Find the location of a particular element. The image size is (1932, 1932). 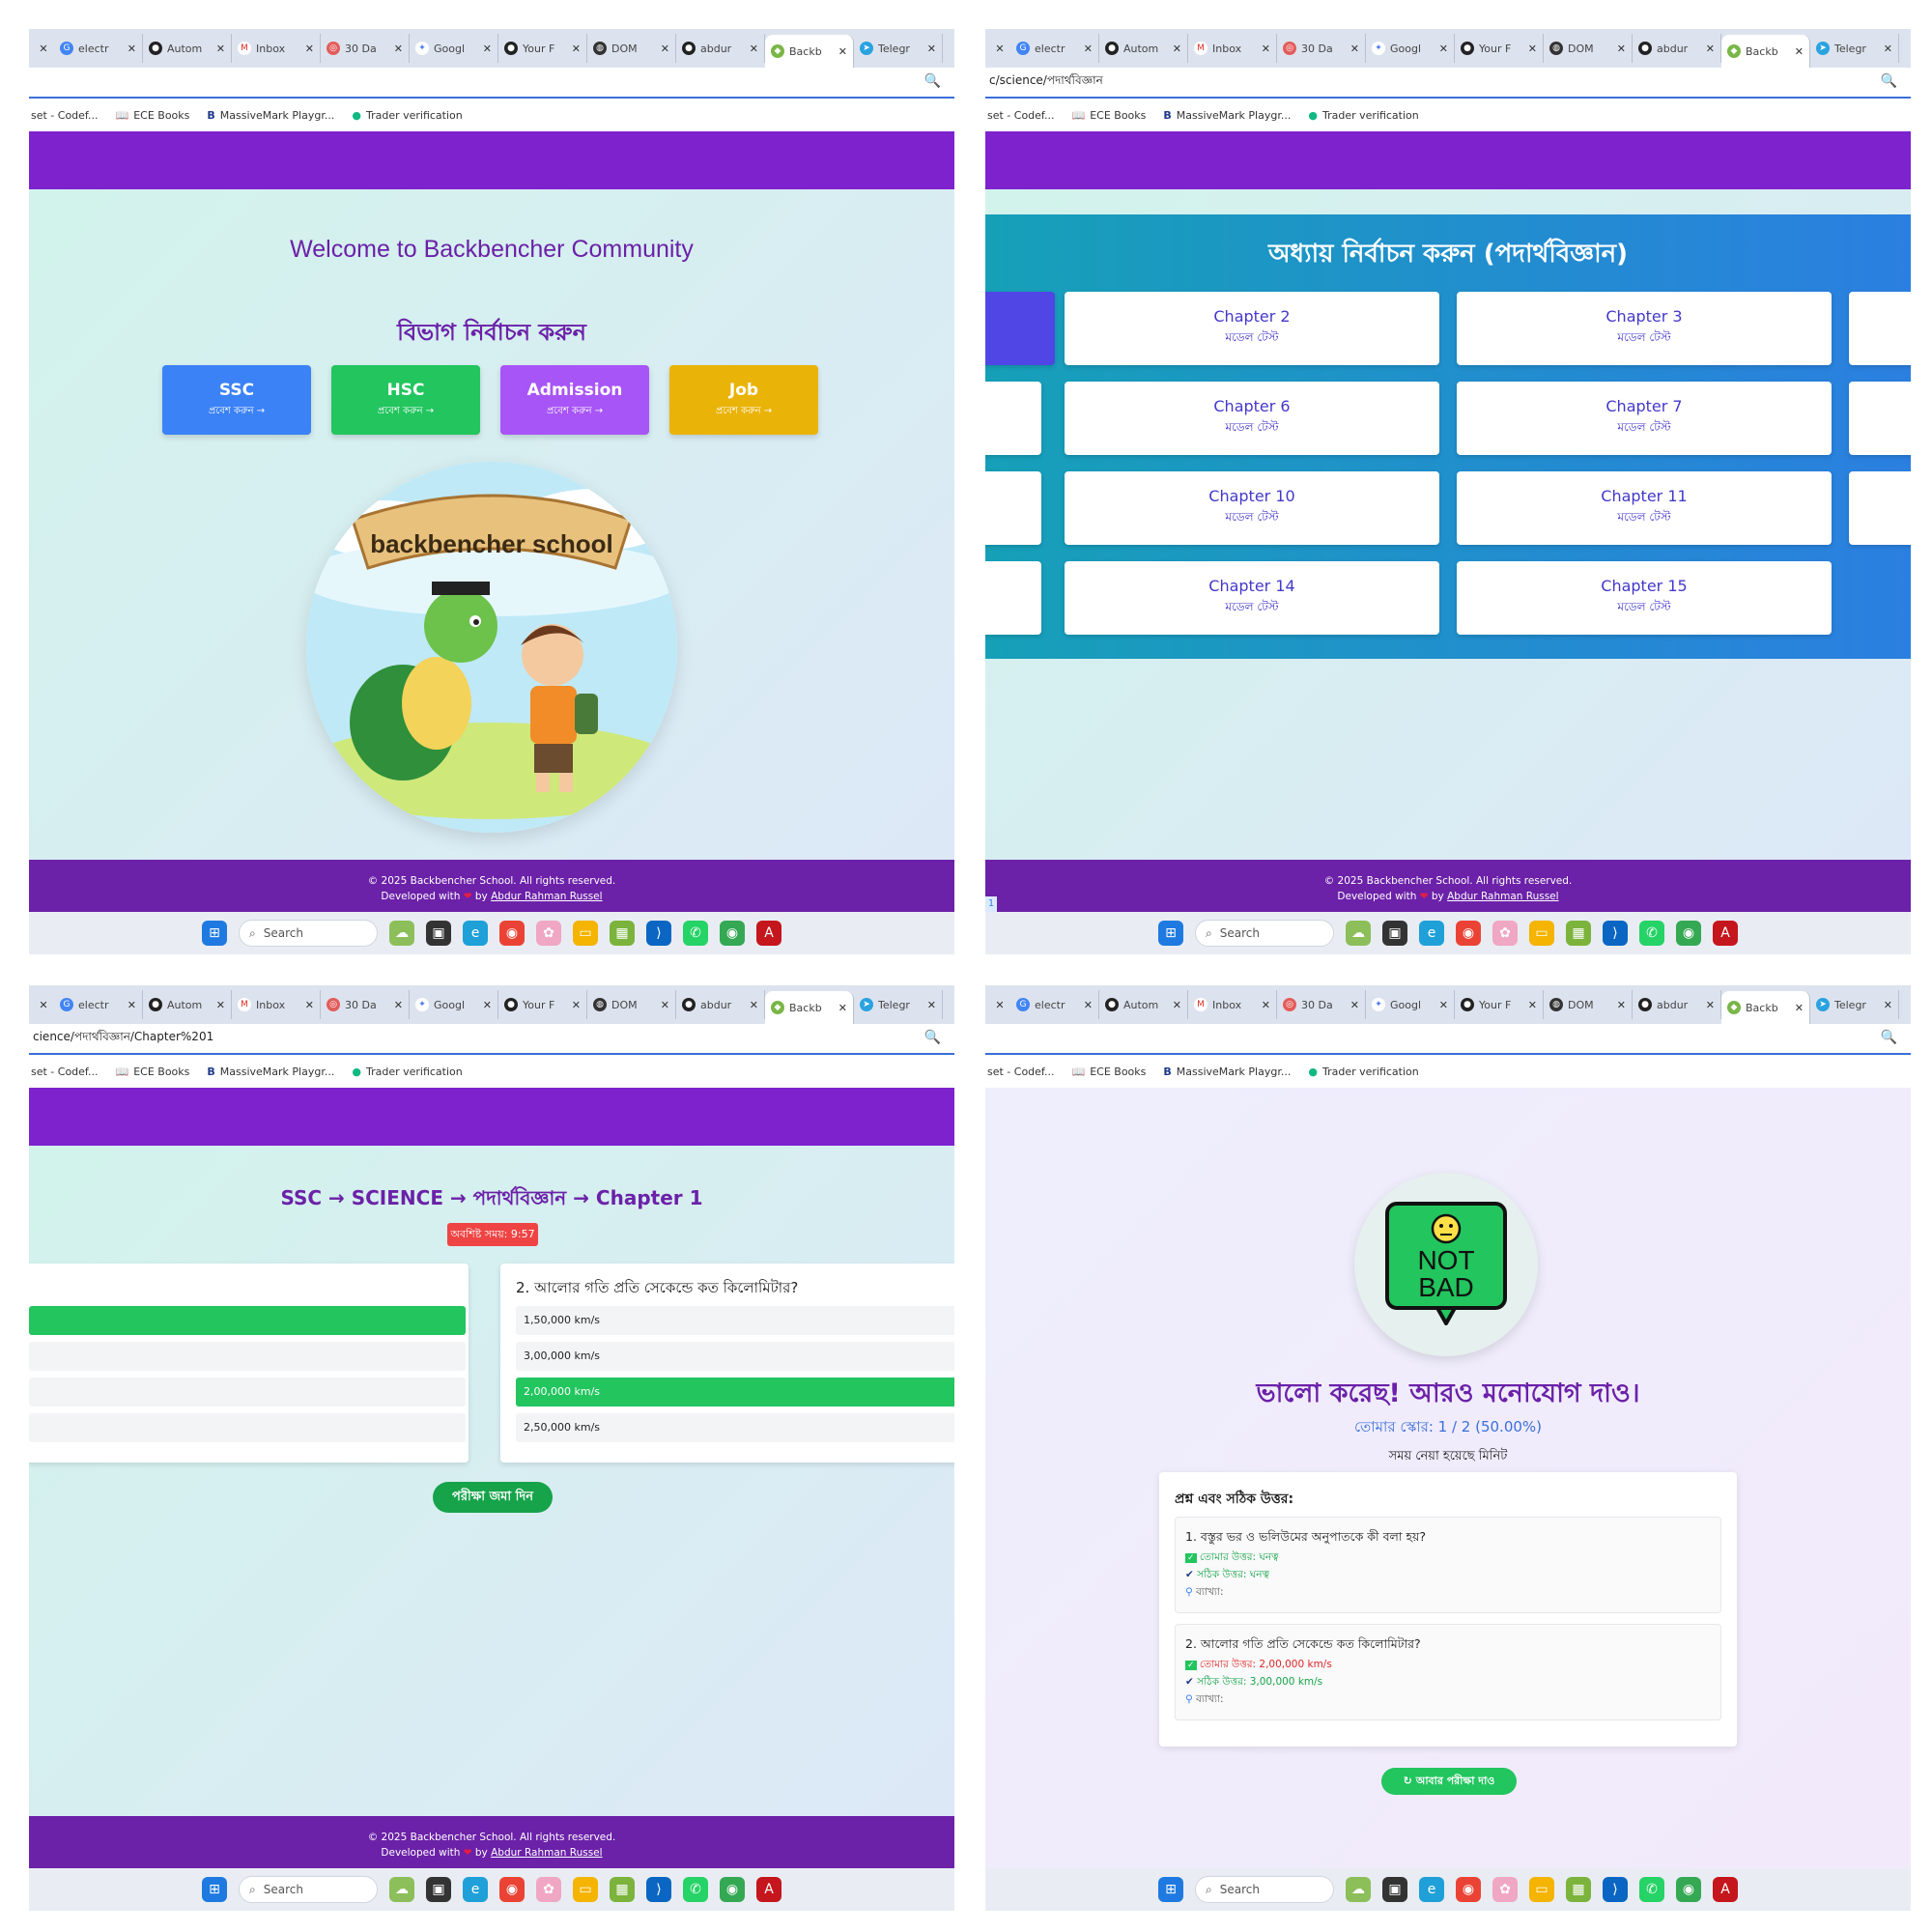

chrome-icon: ◉ is located at coordinates (1468, 933).